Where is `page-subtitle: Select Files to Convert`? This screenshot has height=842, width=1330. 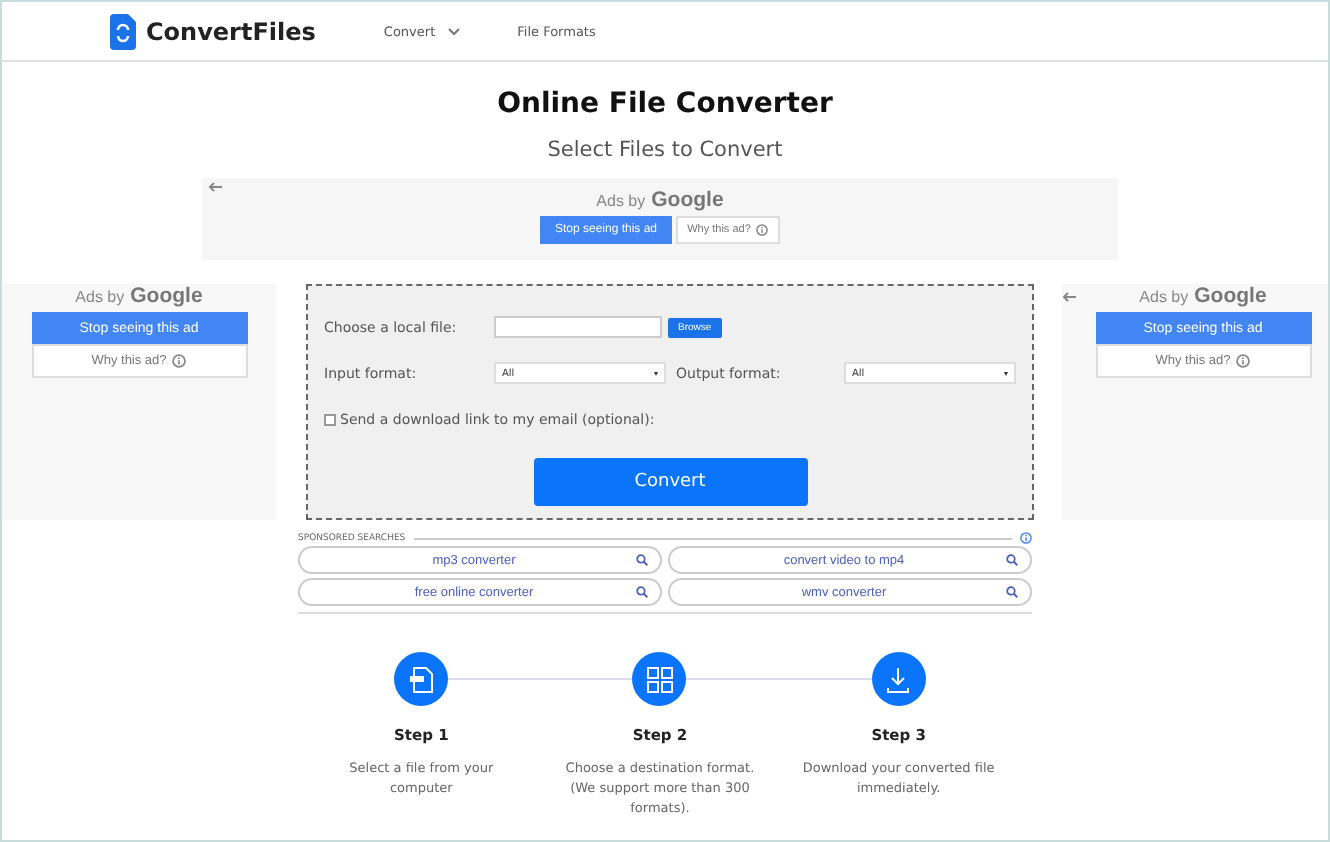
page-subtitle: Select Files to Convert is located at coordinates (665, 150).